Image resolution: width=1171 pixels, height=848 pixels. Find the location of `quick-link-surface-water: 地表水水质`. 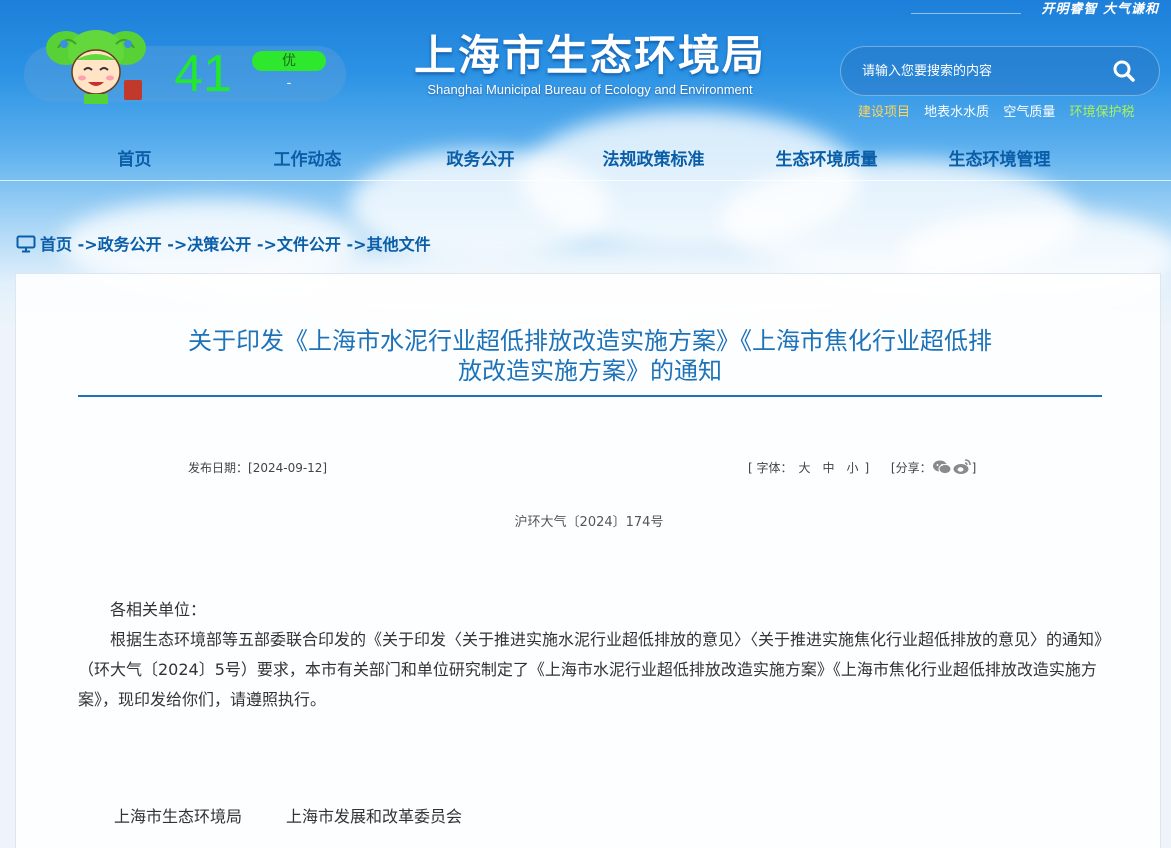

quick-link-surface-water: 地表水水质 is located at coordinates (956, 112).